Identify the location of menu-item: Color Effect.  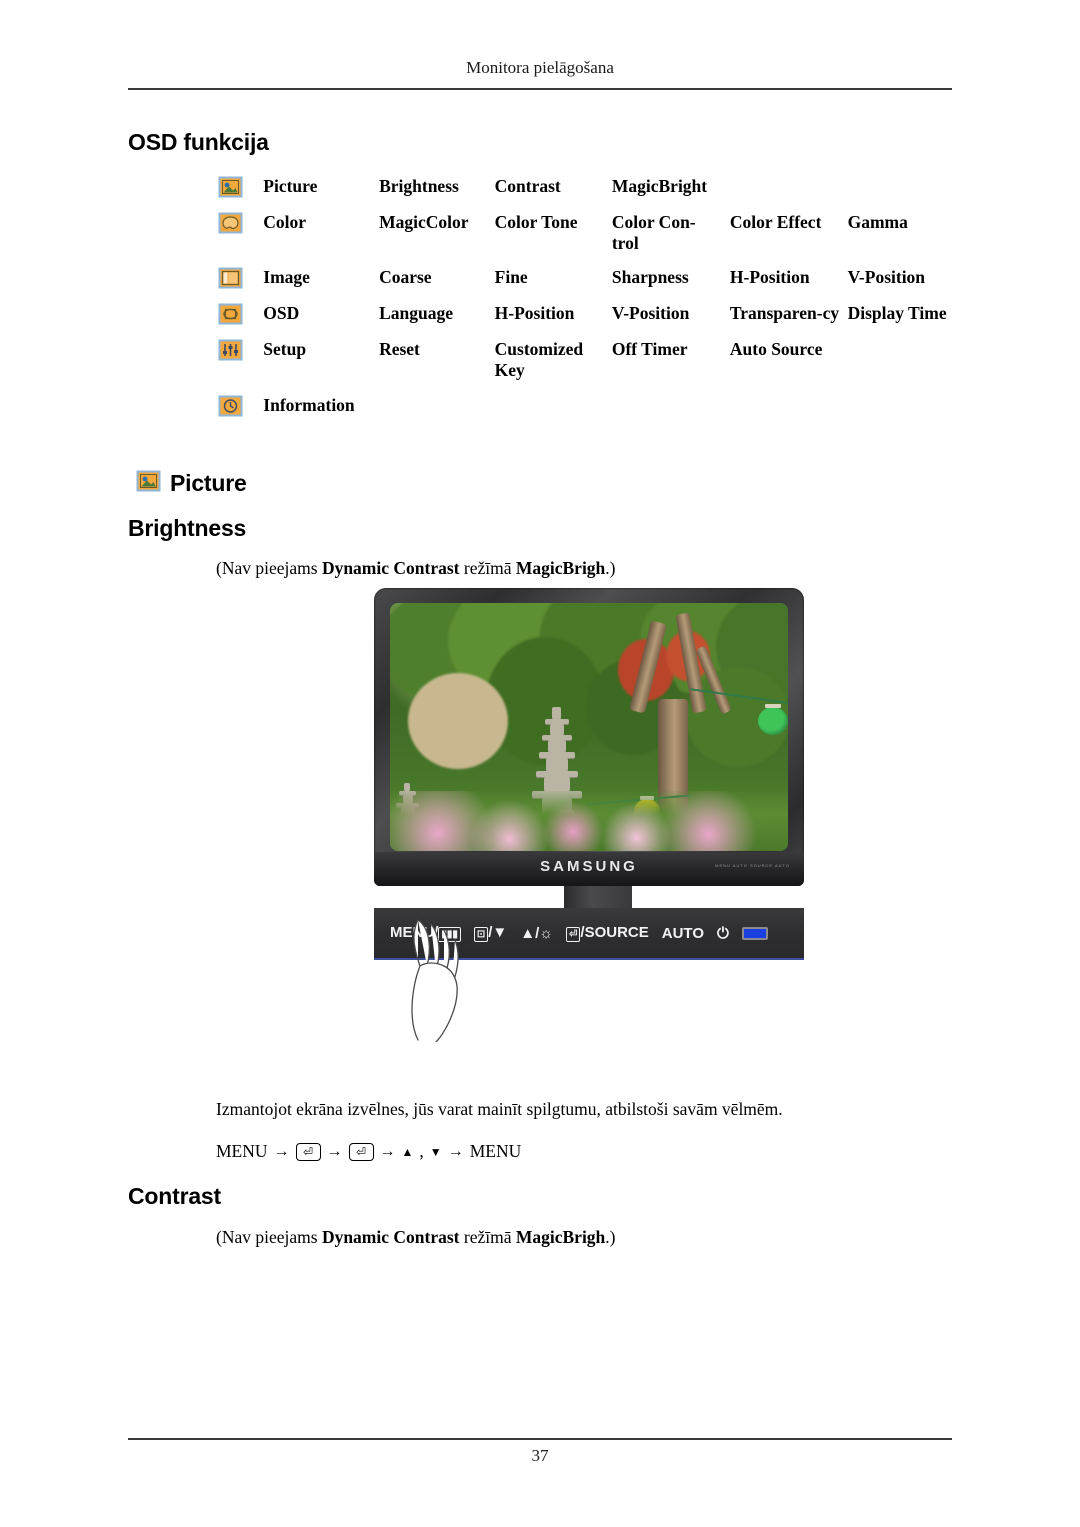
(775, 222).